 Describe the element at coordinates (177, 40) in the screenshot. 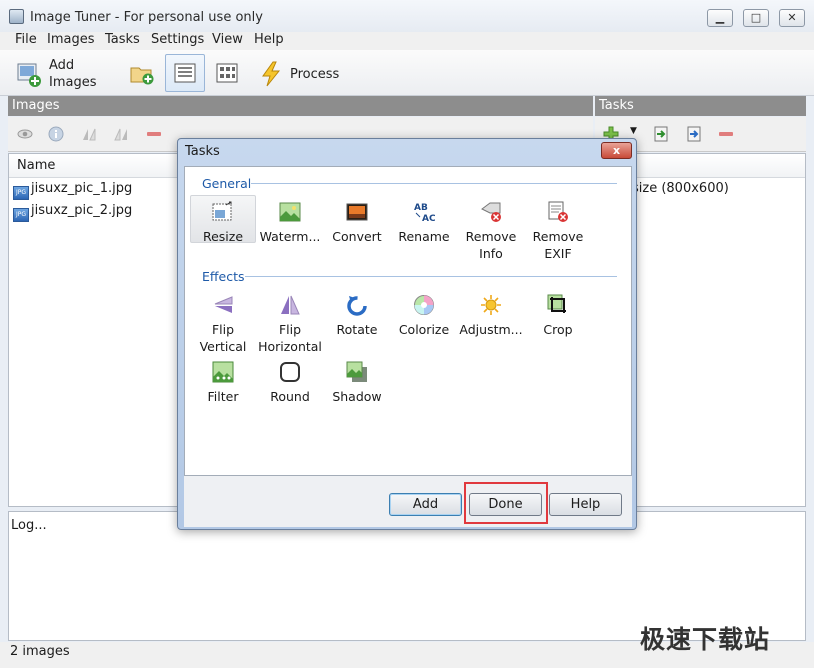

I see `menu-settings: Settings` at that location.